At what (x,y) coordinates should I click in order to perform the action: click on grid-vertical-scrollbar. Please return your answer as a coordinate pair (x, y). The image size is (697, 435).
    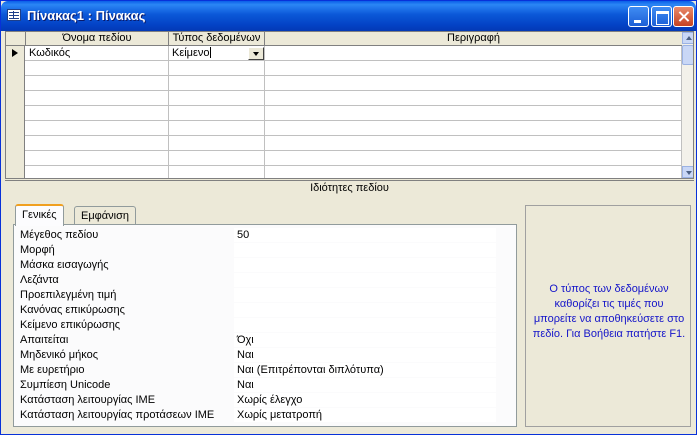
    Looking at the image, I should click on (687, 105).